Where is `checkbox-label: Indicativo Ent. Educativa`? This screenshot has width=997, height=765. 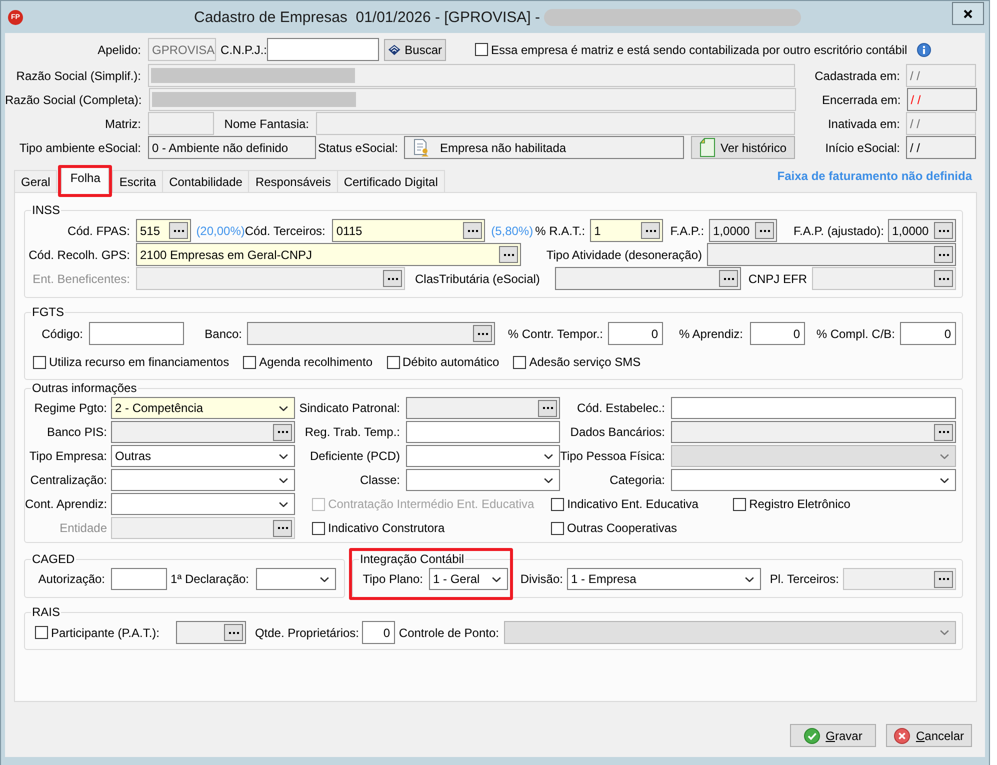 checkbox-label: Indicativo Ent. Educativa is located at coordinates (632, 504).